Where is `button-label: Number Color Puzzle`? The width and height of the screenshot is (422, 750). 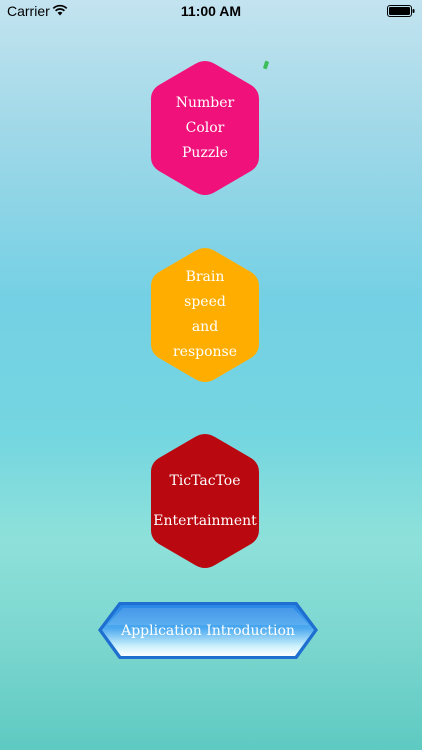 button-label: Number Color Puzzle is located at coordinates (205, 127).